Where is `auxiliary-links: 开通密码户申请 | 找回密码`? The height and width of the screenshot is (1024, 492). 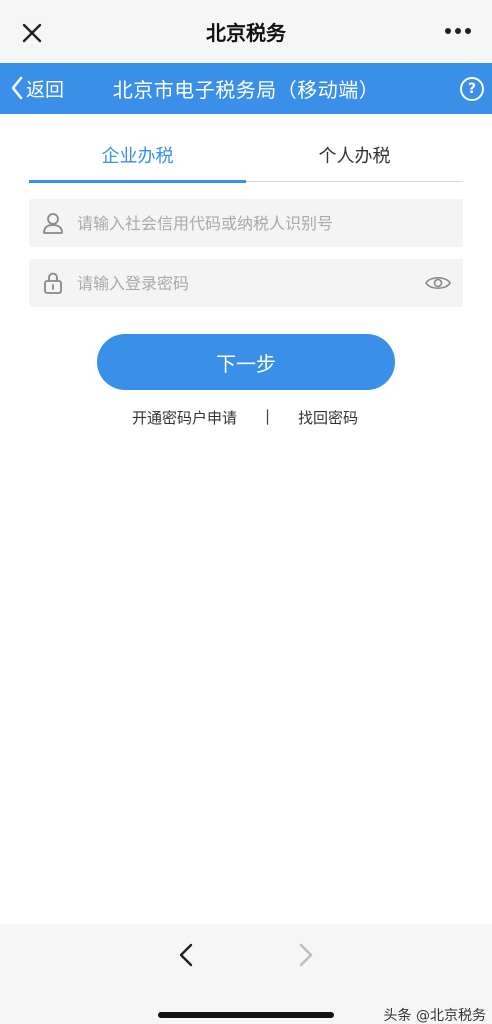 auxiliary-links: 开通密码户申请 | 找回密码 is located at coordinates (246, 417).